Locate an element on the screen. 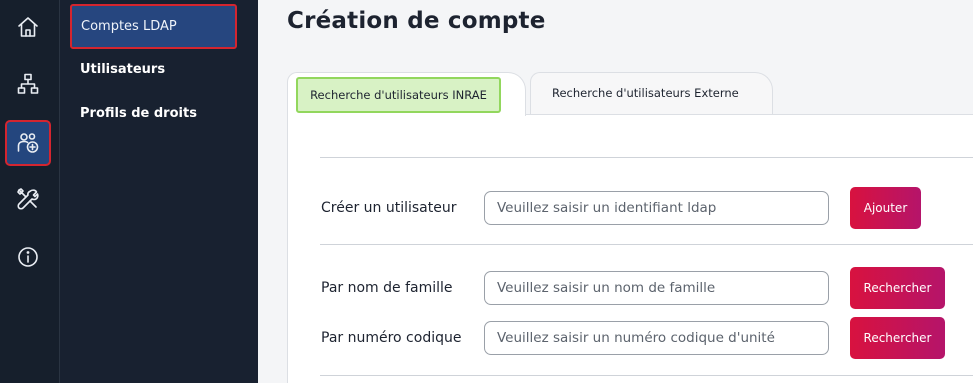 This screenshot has height=383, width=973. info-icon is located at coordinates (28, 257).